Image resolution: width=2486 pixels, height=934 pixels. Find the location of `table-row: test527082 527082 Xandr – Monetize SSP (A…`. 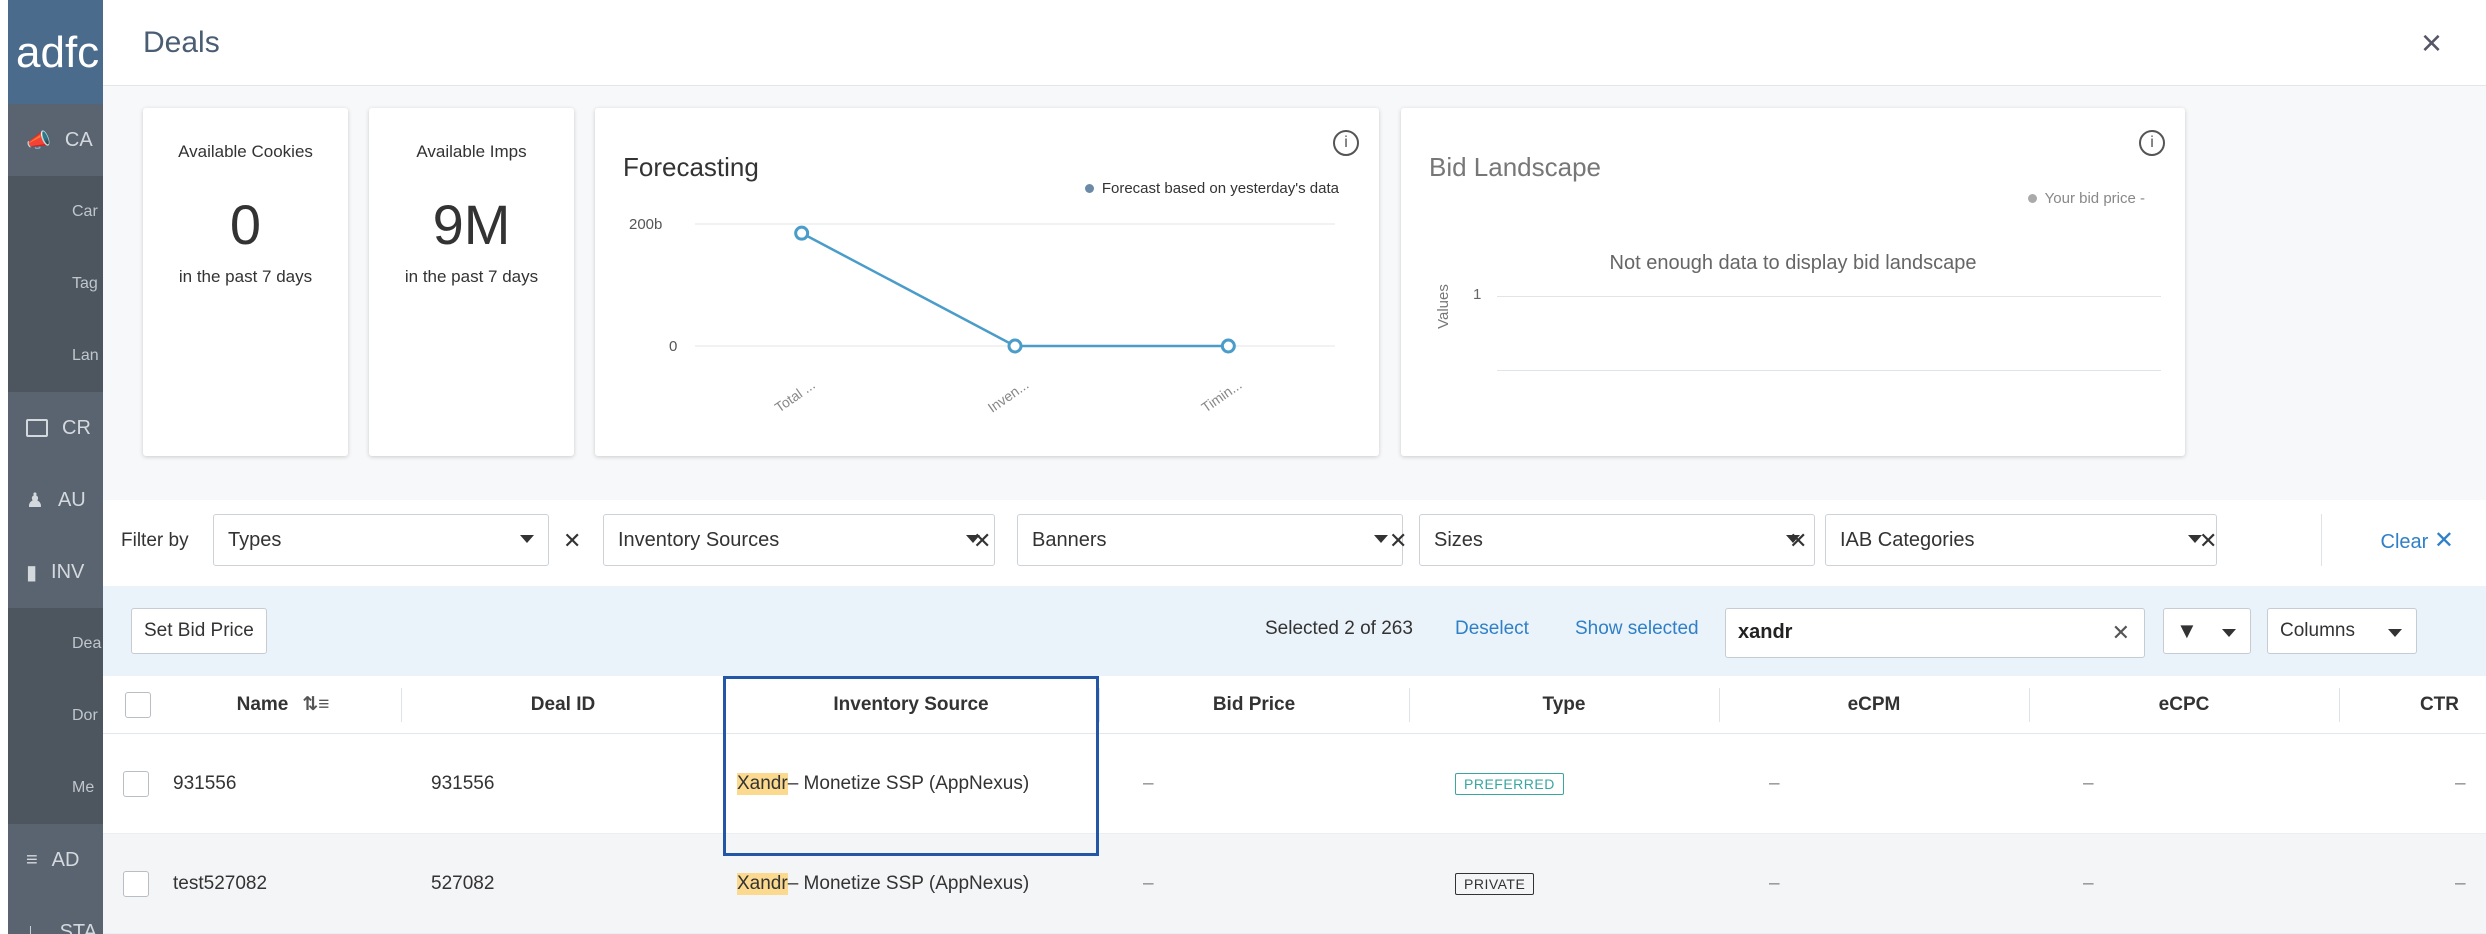

table-row: test527082 527082 Xandr – Monetize SSP (A… is located at coordinates (1294, 884).